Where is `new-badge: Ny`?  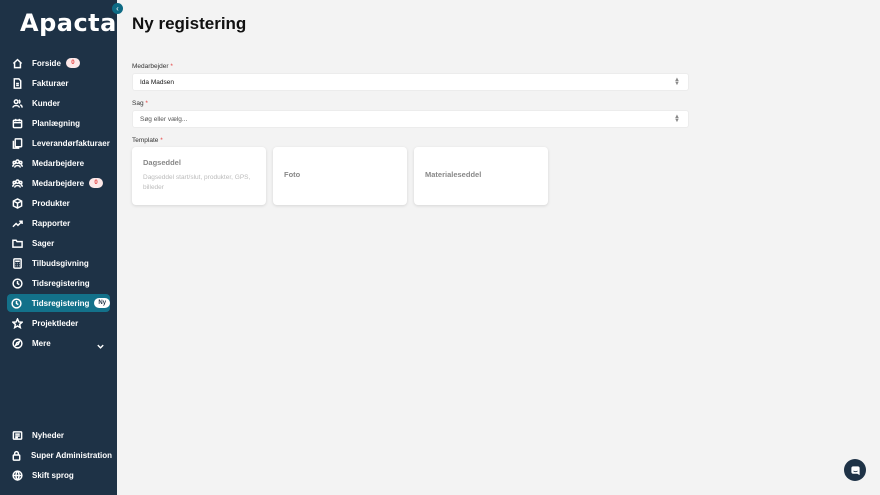
new-badge: Ny is located at coordinates (102, 303).